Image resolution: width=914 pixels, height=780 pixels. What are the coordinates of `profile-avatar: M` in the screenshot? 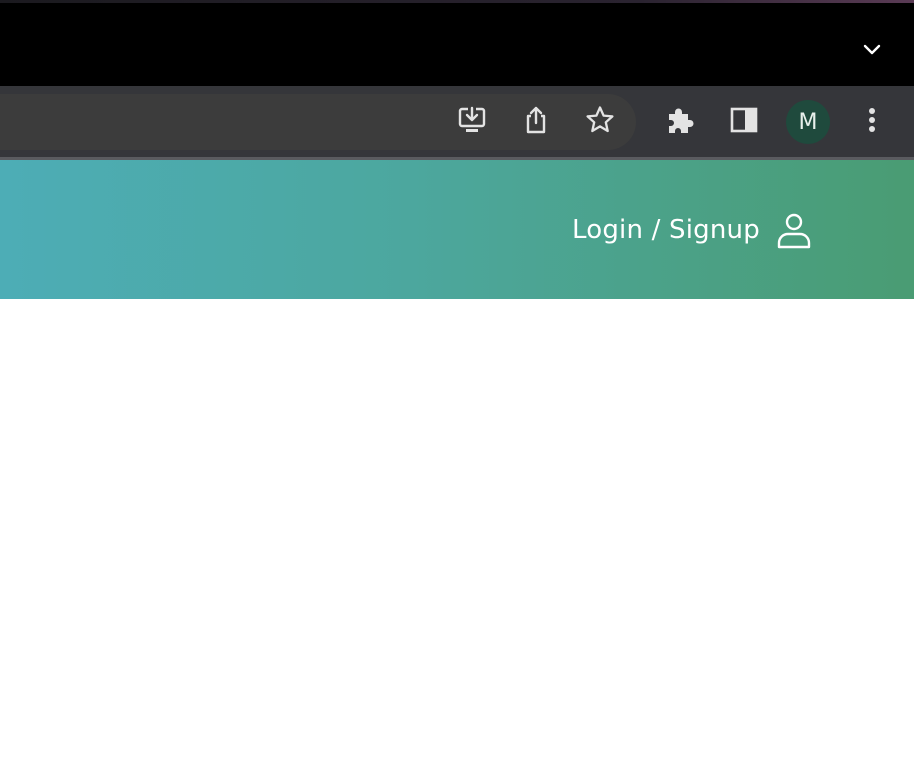 It's located at (808, 122).